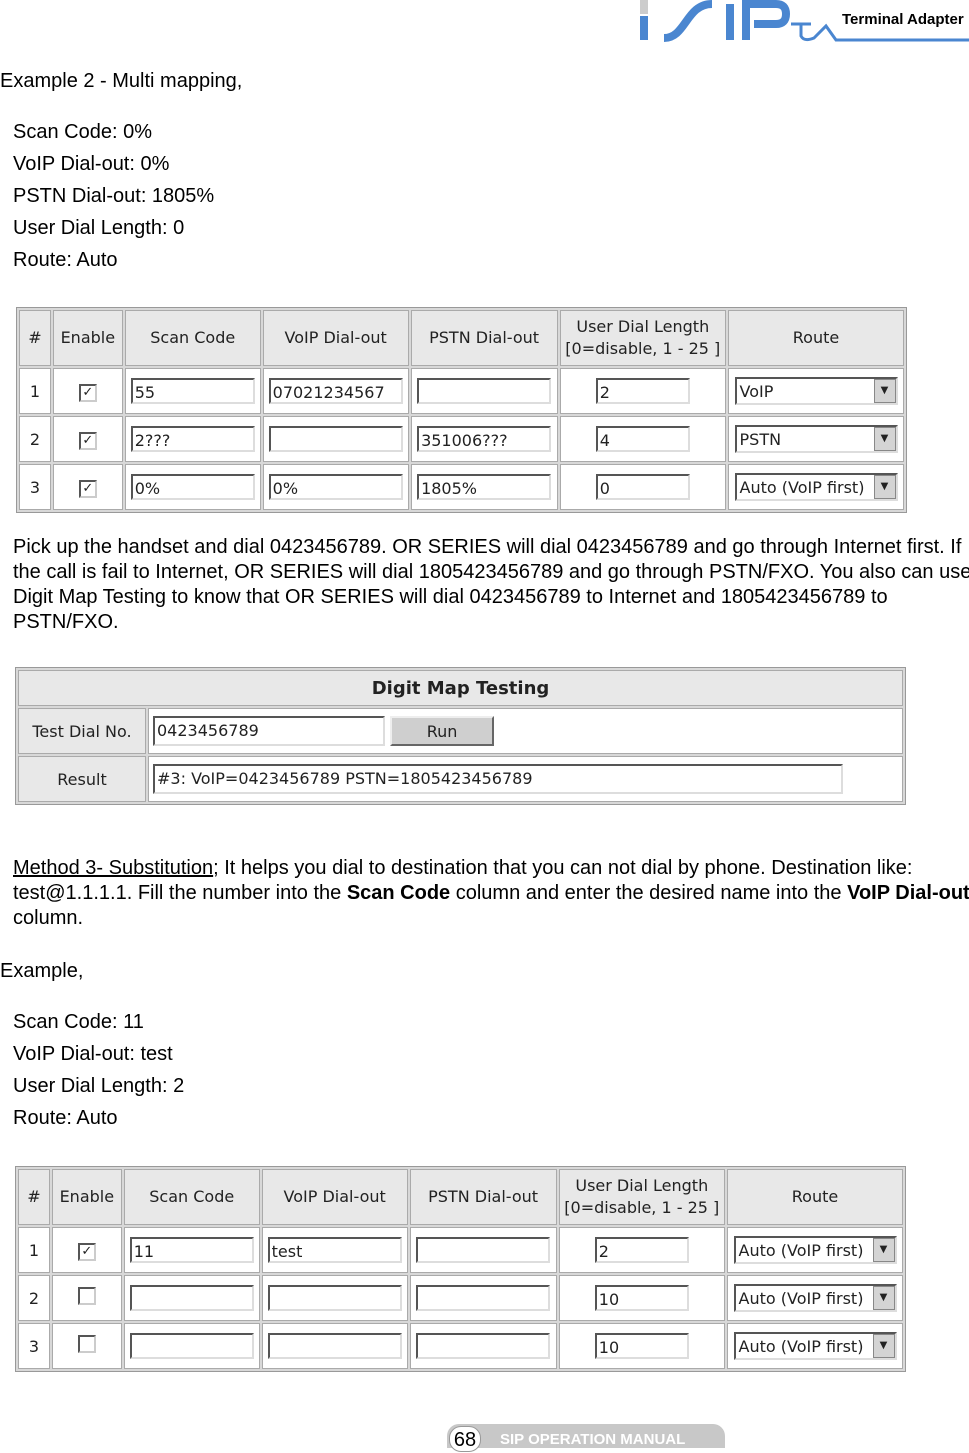  Describe the element at coordinates (34, 1298) in the screenshot. I see `row-number: 2` at that location.